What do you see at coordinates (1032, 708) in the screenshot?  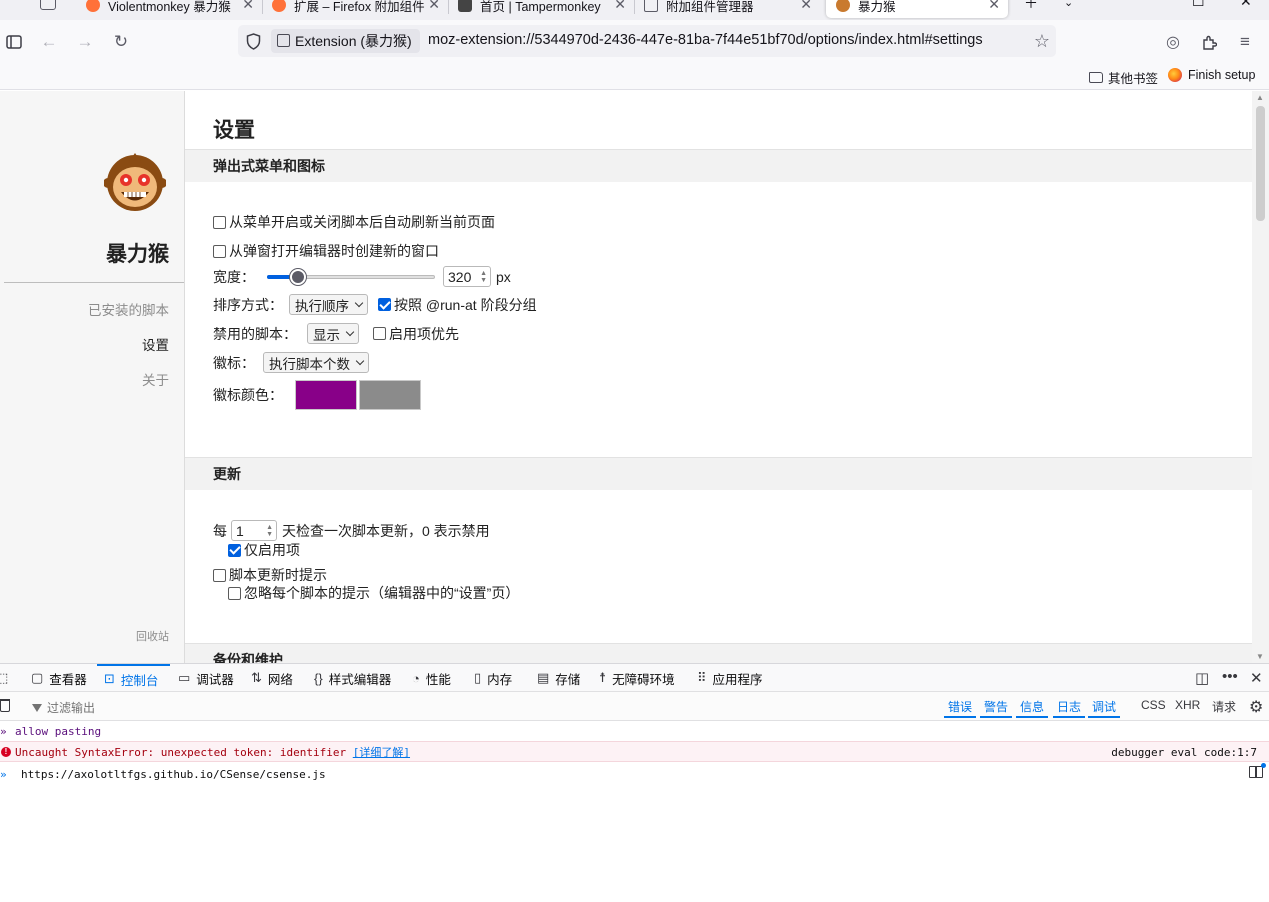 I see `filter-level-info: 信息` at bounding box center [1032, 708].